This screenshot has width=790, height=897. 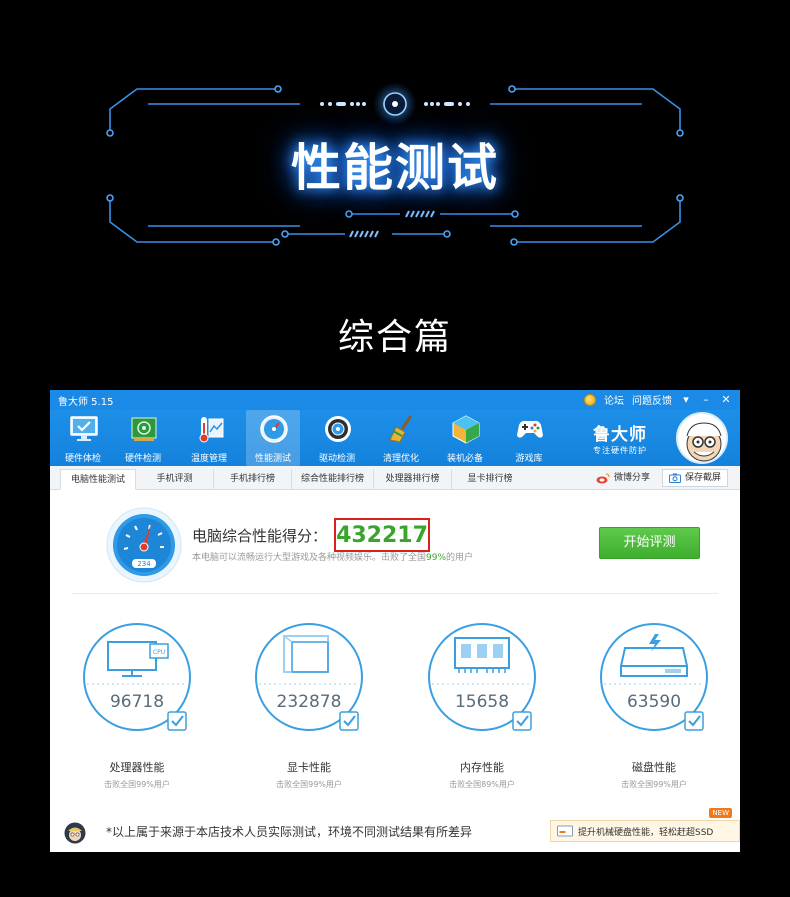 I want to click on medal-icon, so click(x=590, y=399).